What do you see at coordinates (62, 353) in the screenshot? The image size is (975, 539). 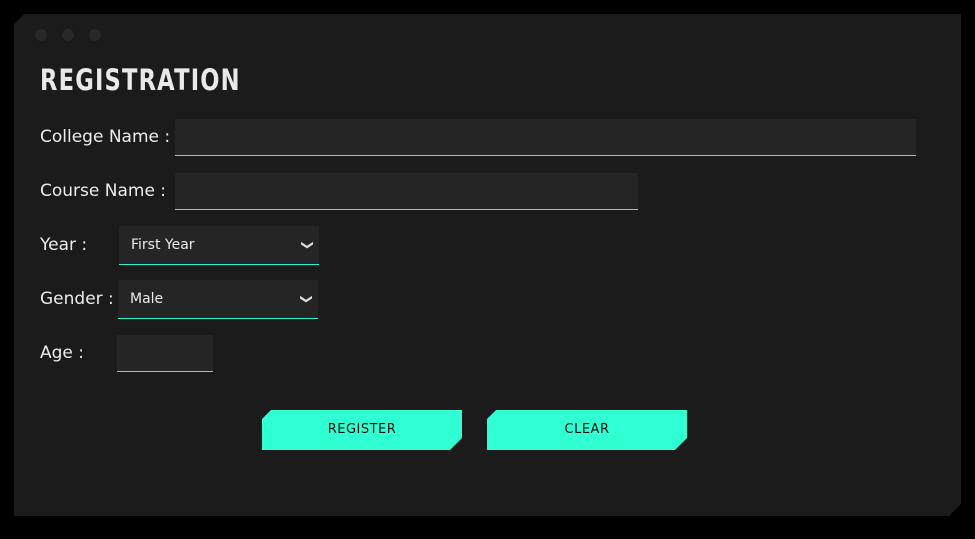 I see `age-label: Age :` at bounding box center [62, 353].